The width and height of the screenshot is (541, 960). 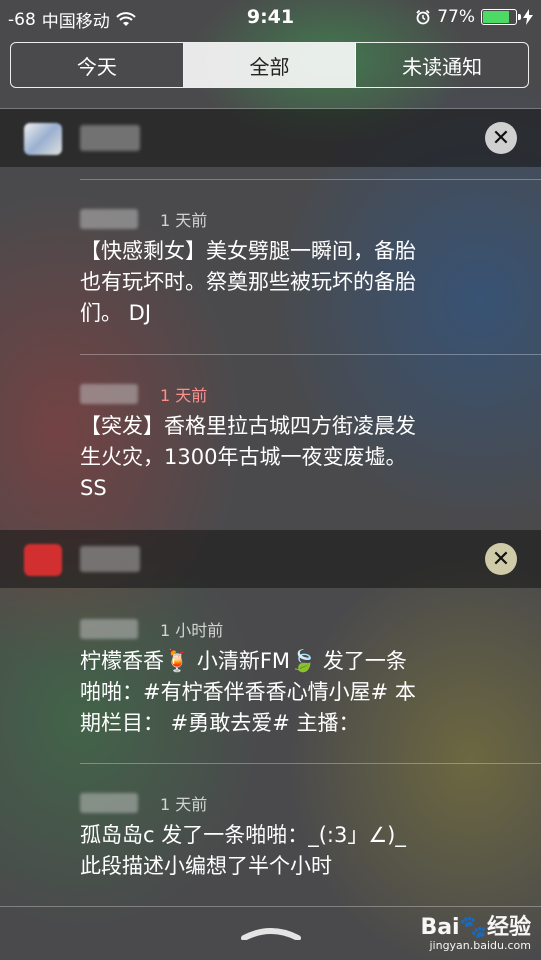 I want to click on tab-today: 今天, so click(x=97, y=65).